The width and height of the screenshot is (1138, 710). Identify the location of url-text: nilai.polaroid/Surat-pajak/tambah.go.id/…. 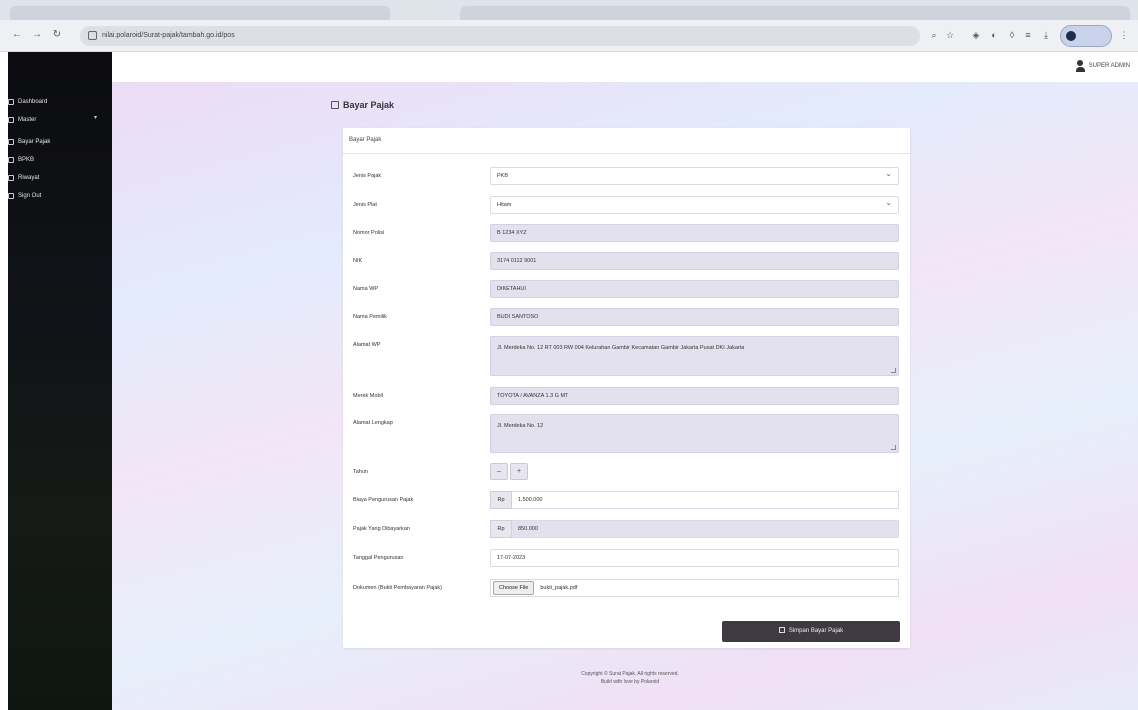
(168, 35).